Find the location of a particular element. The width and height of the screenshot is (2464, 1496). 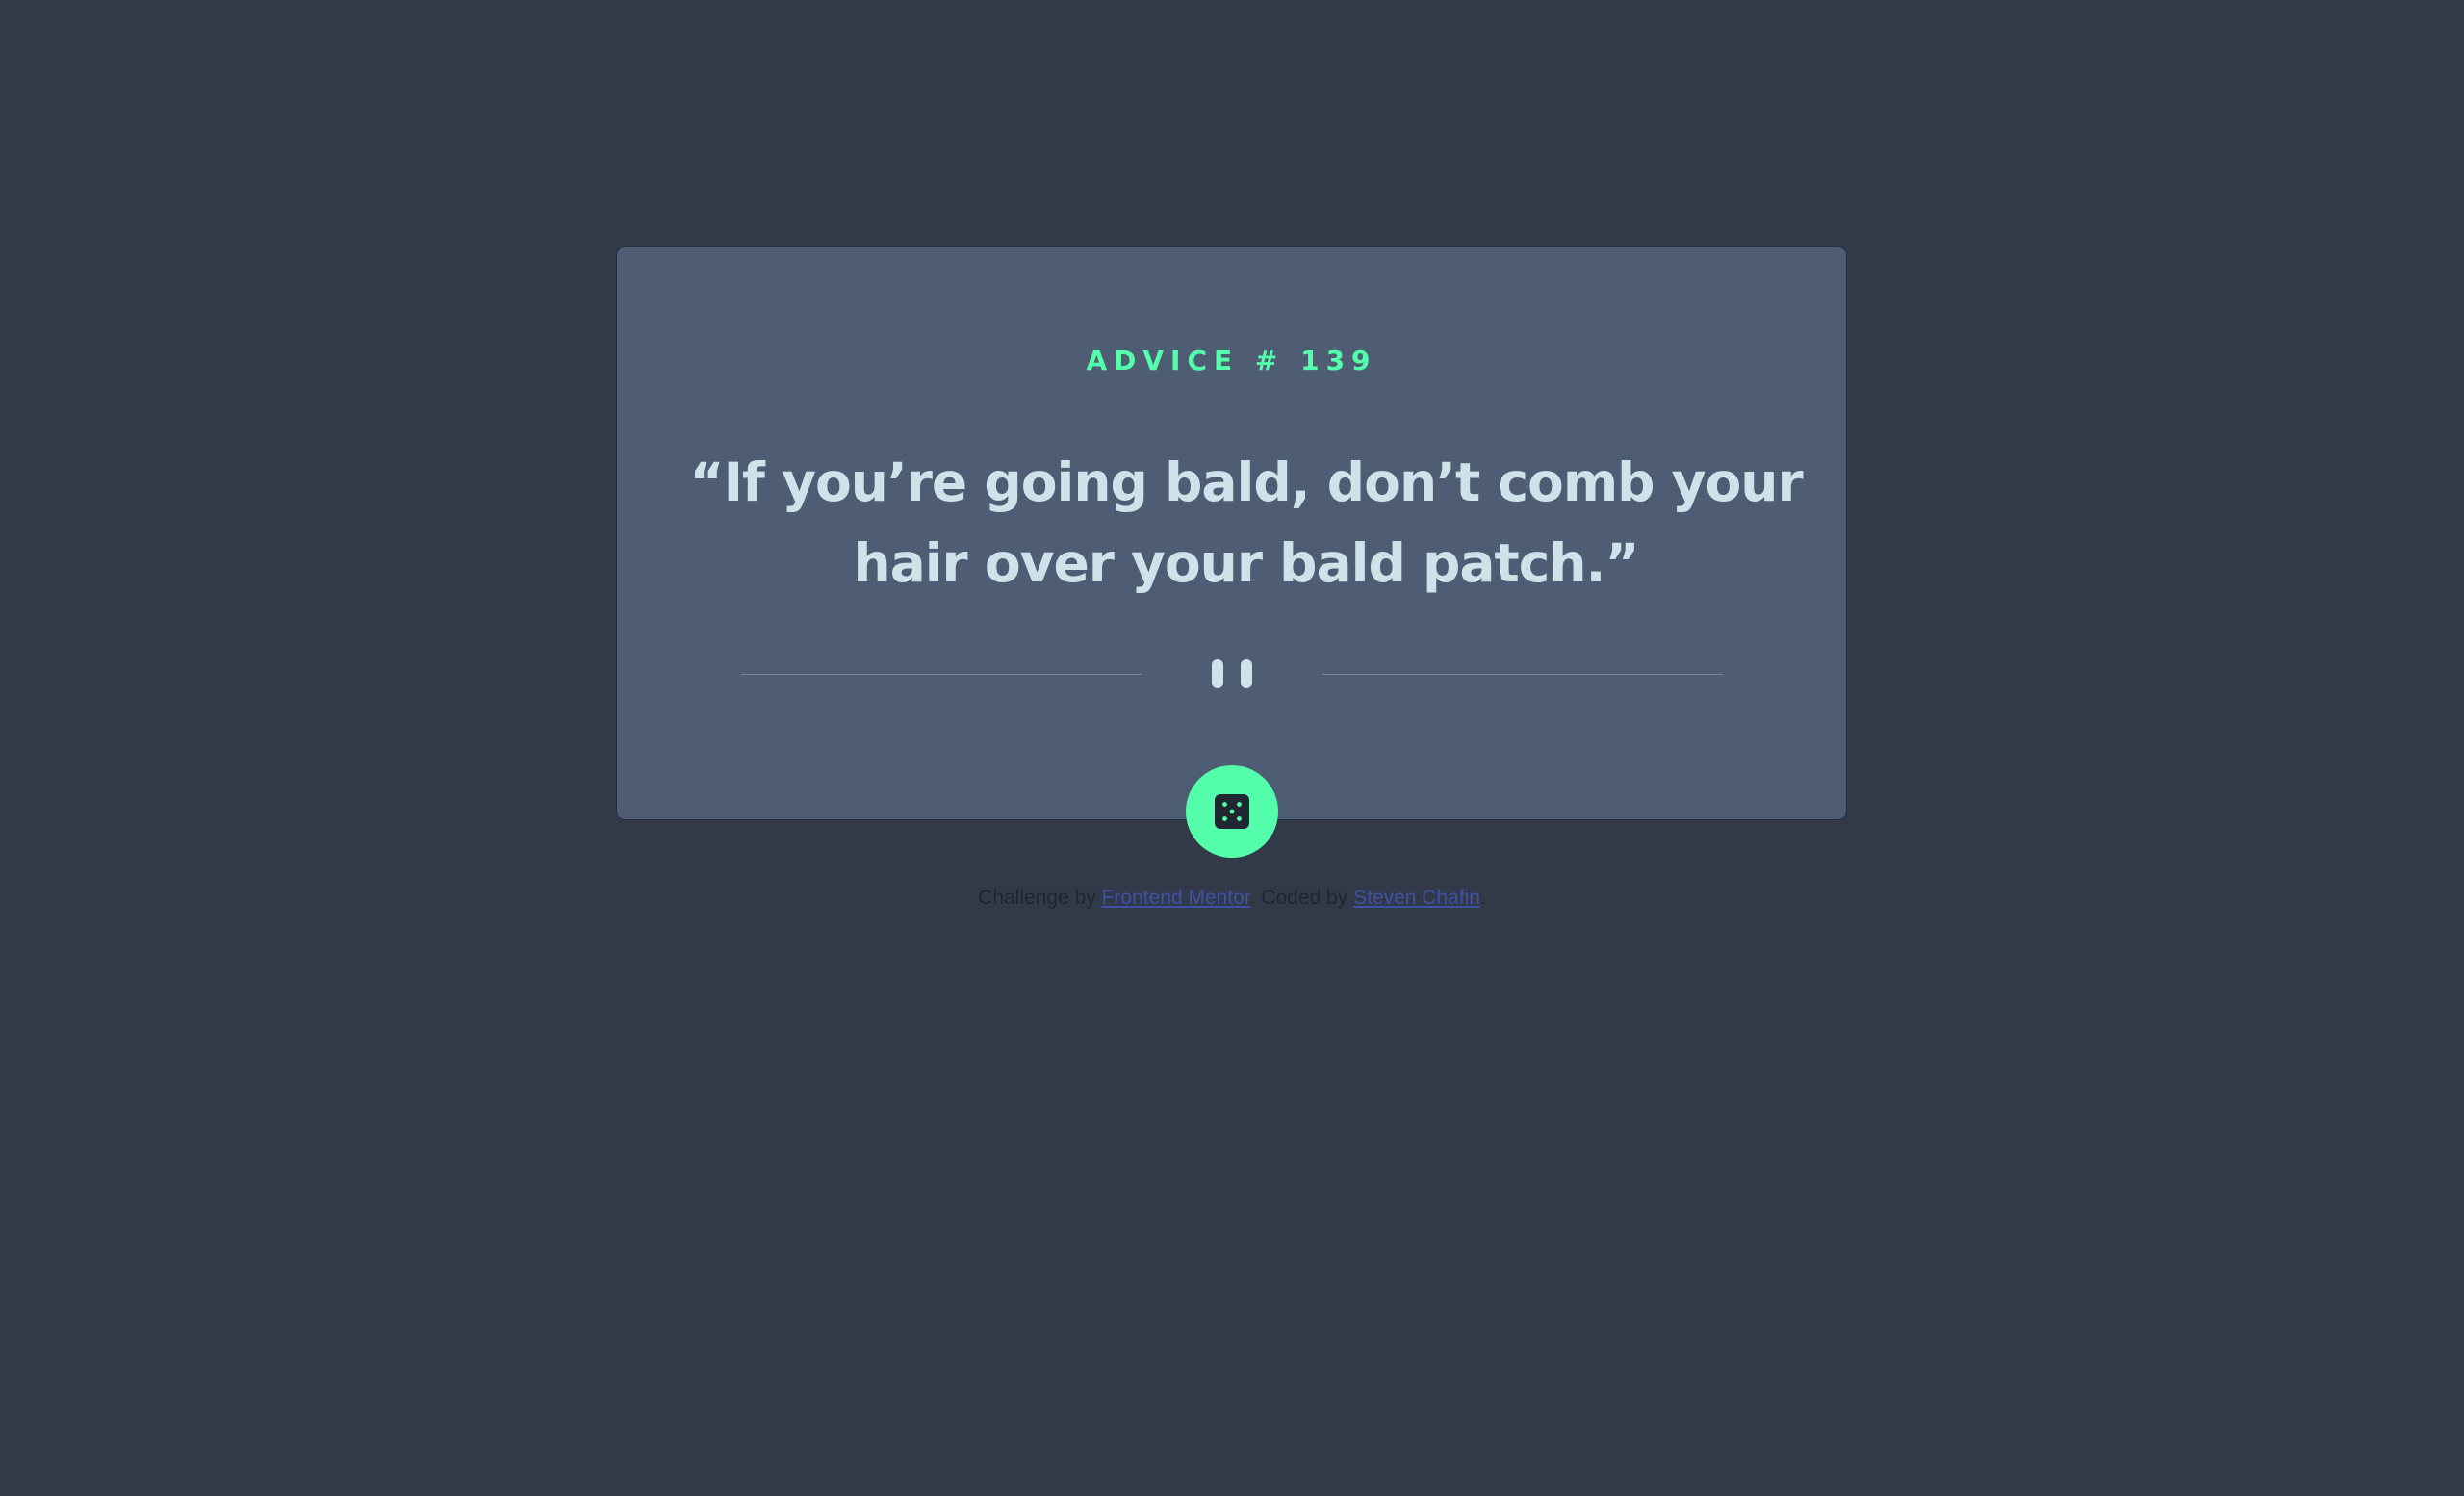

pattern-divider is located at coordinates (1232, 673).